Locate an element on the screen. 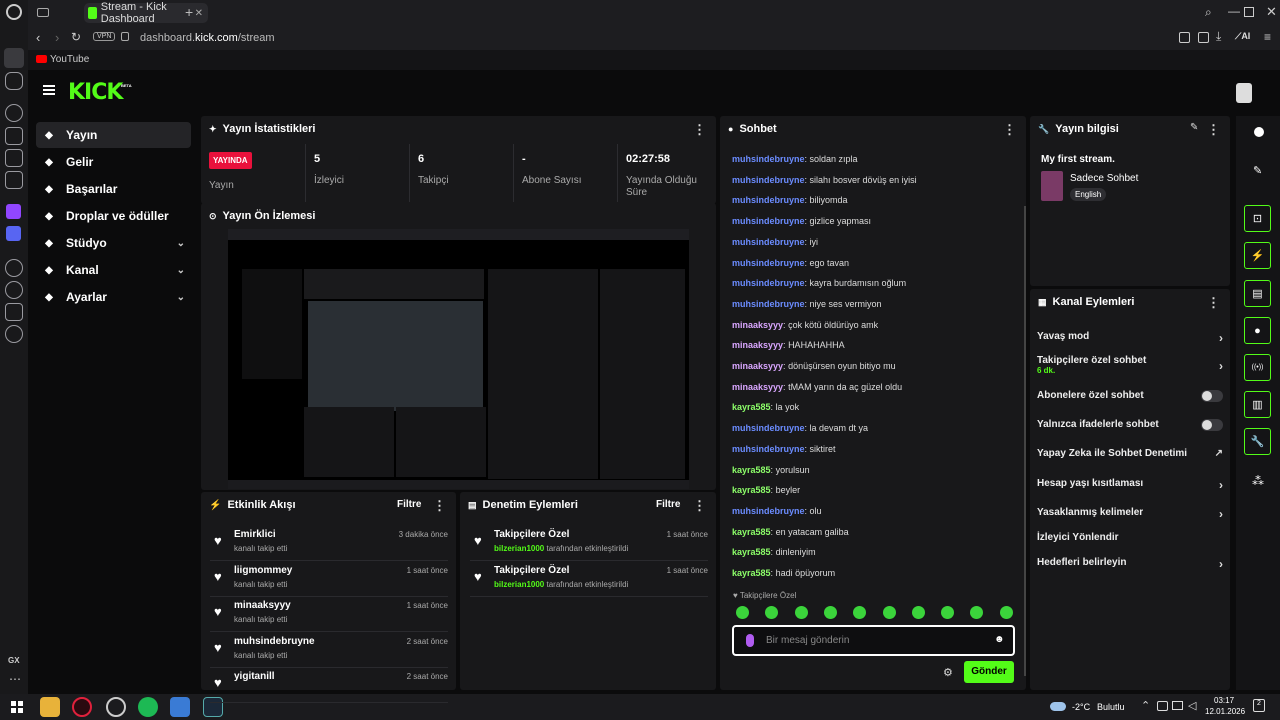  event-item: ♥ Emirklici kanalı takip etti 3 dakika önce is located at coordinates (329, 543).